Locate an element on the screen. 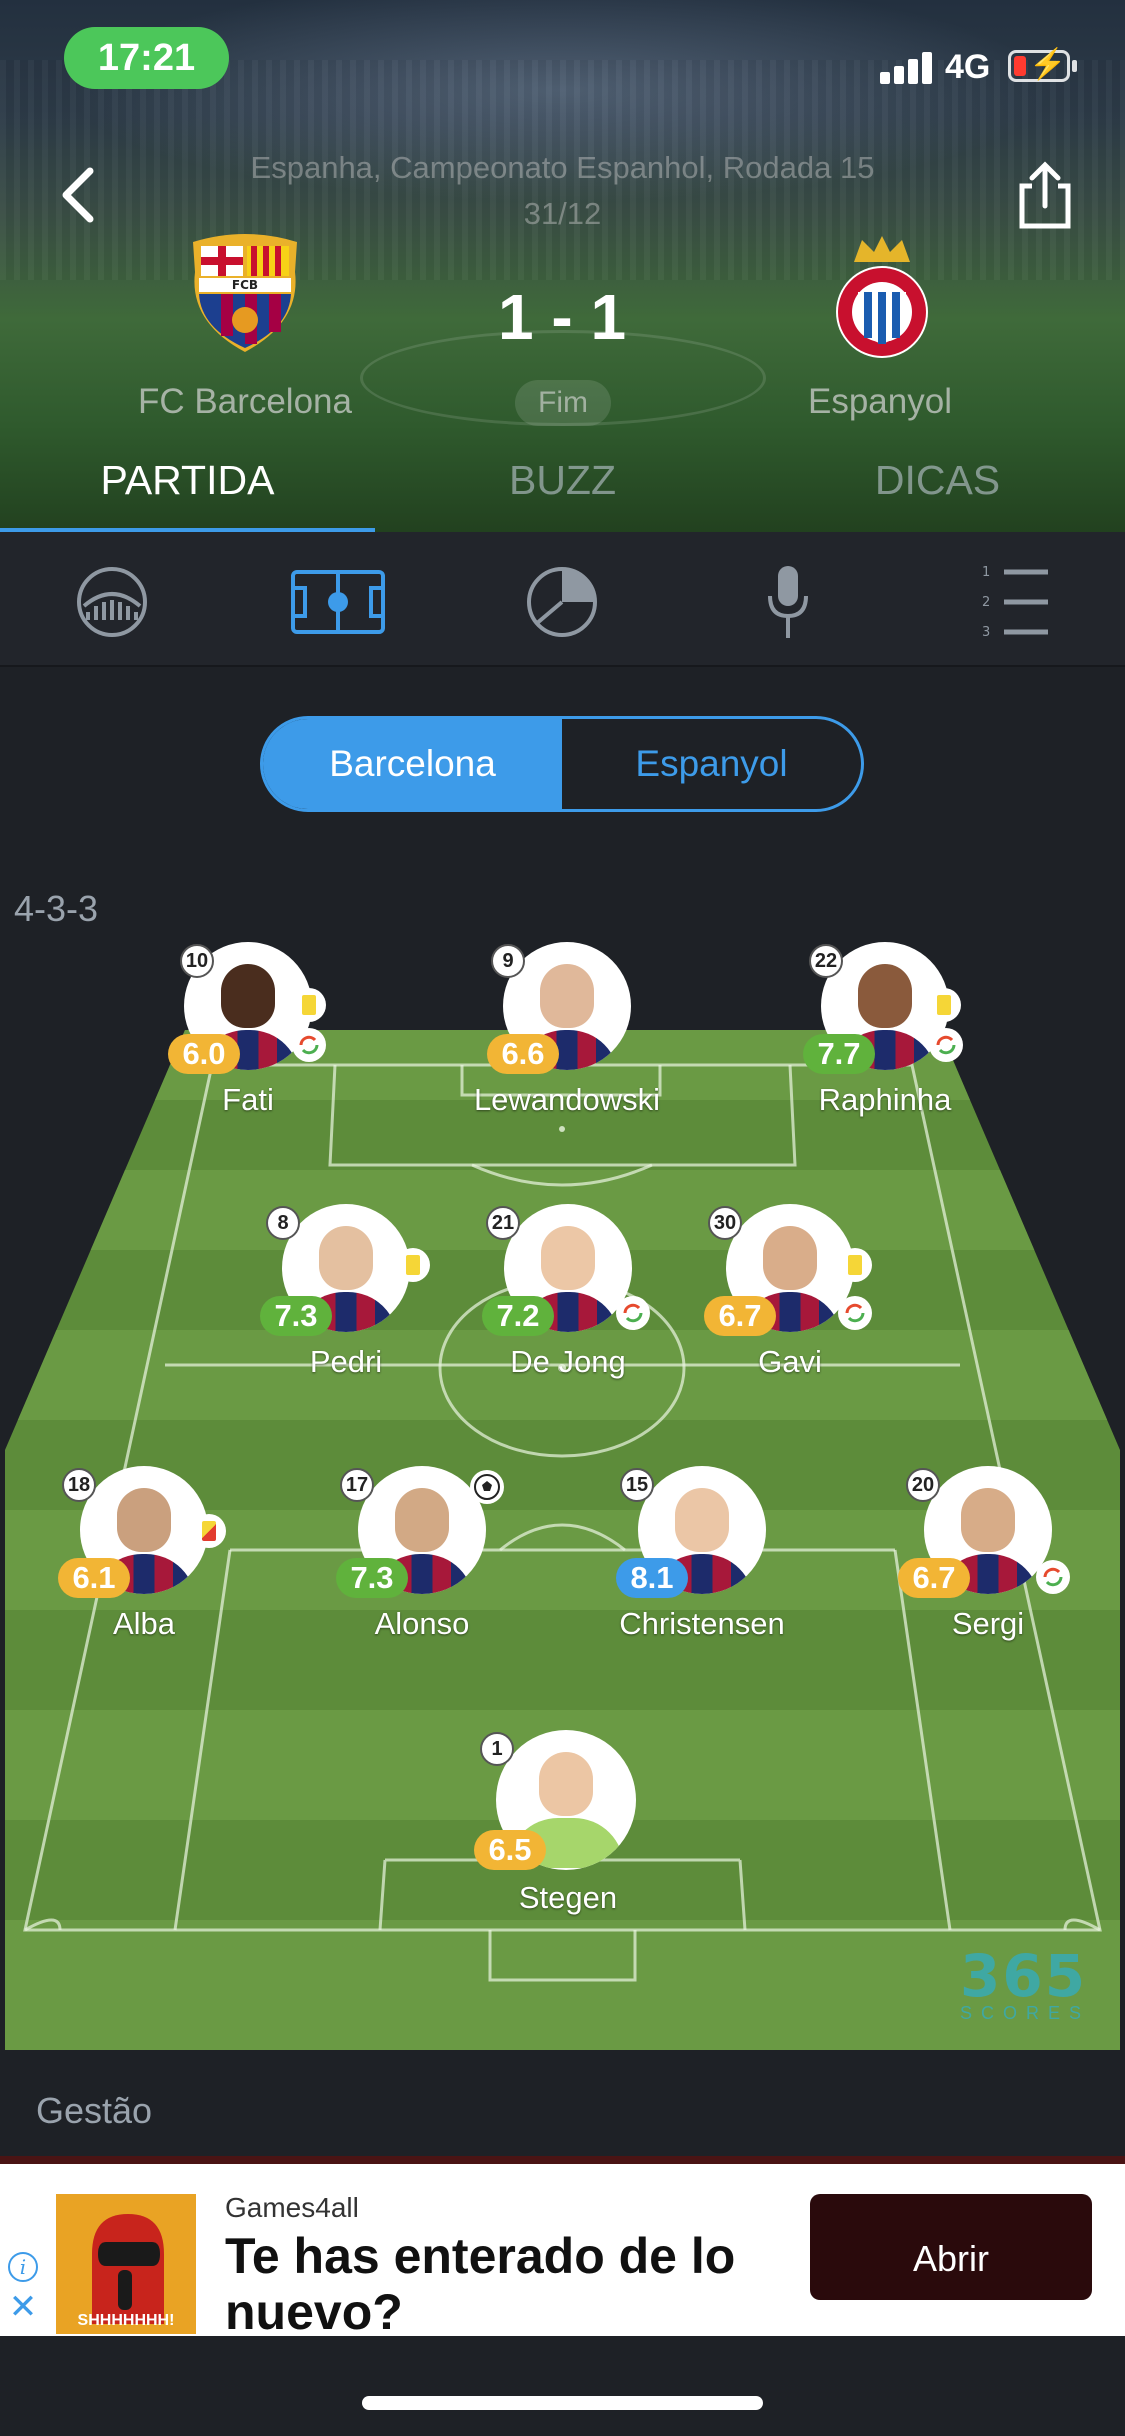  player-number: 17 is located at coordinates (357, 1485).